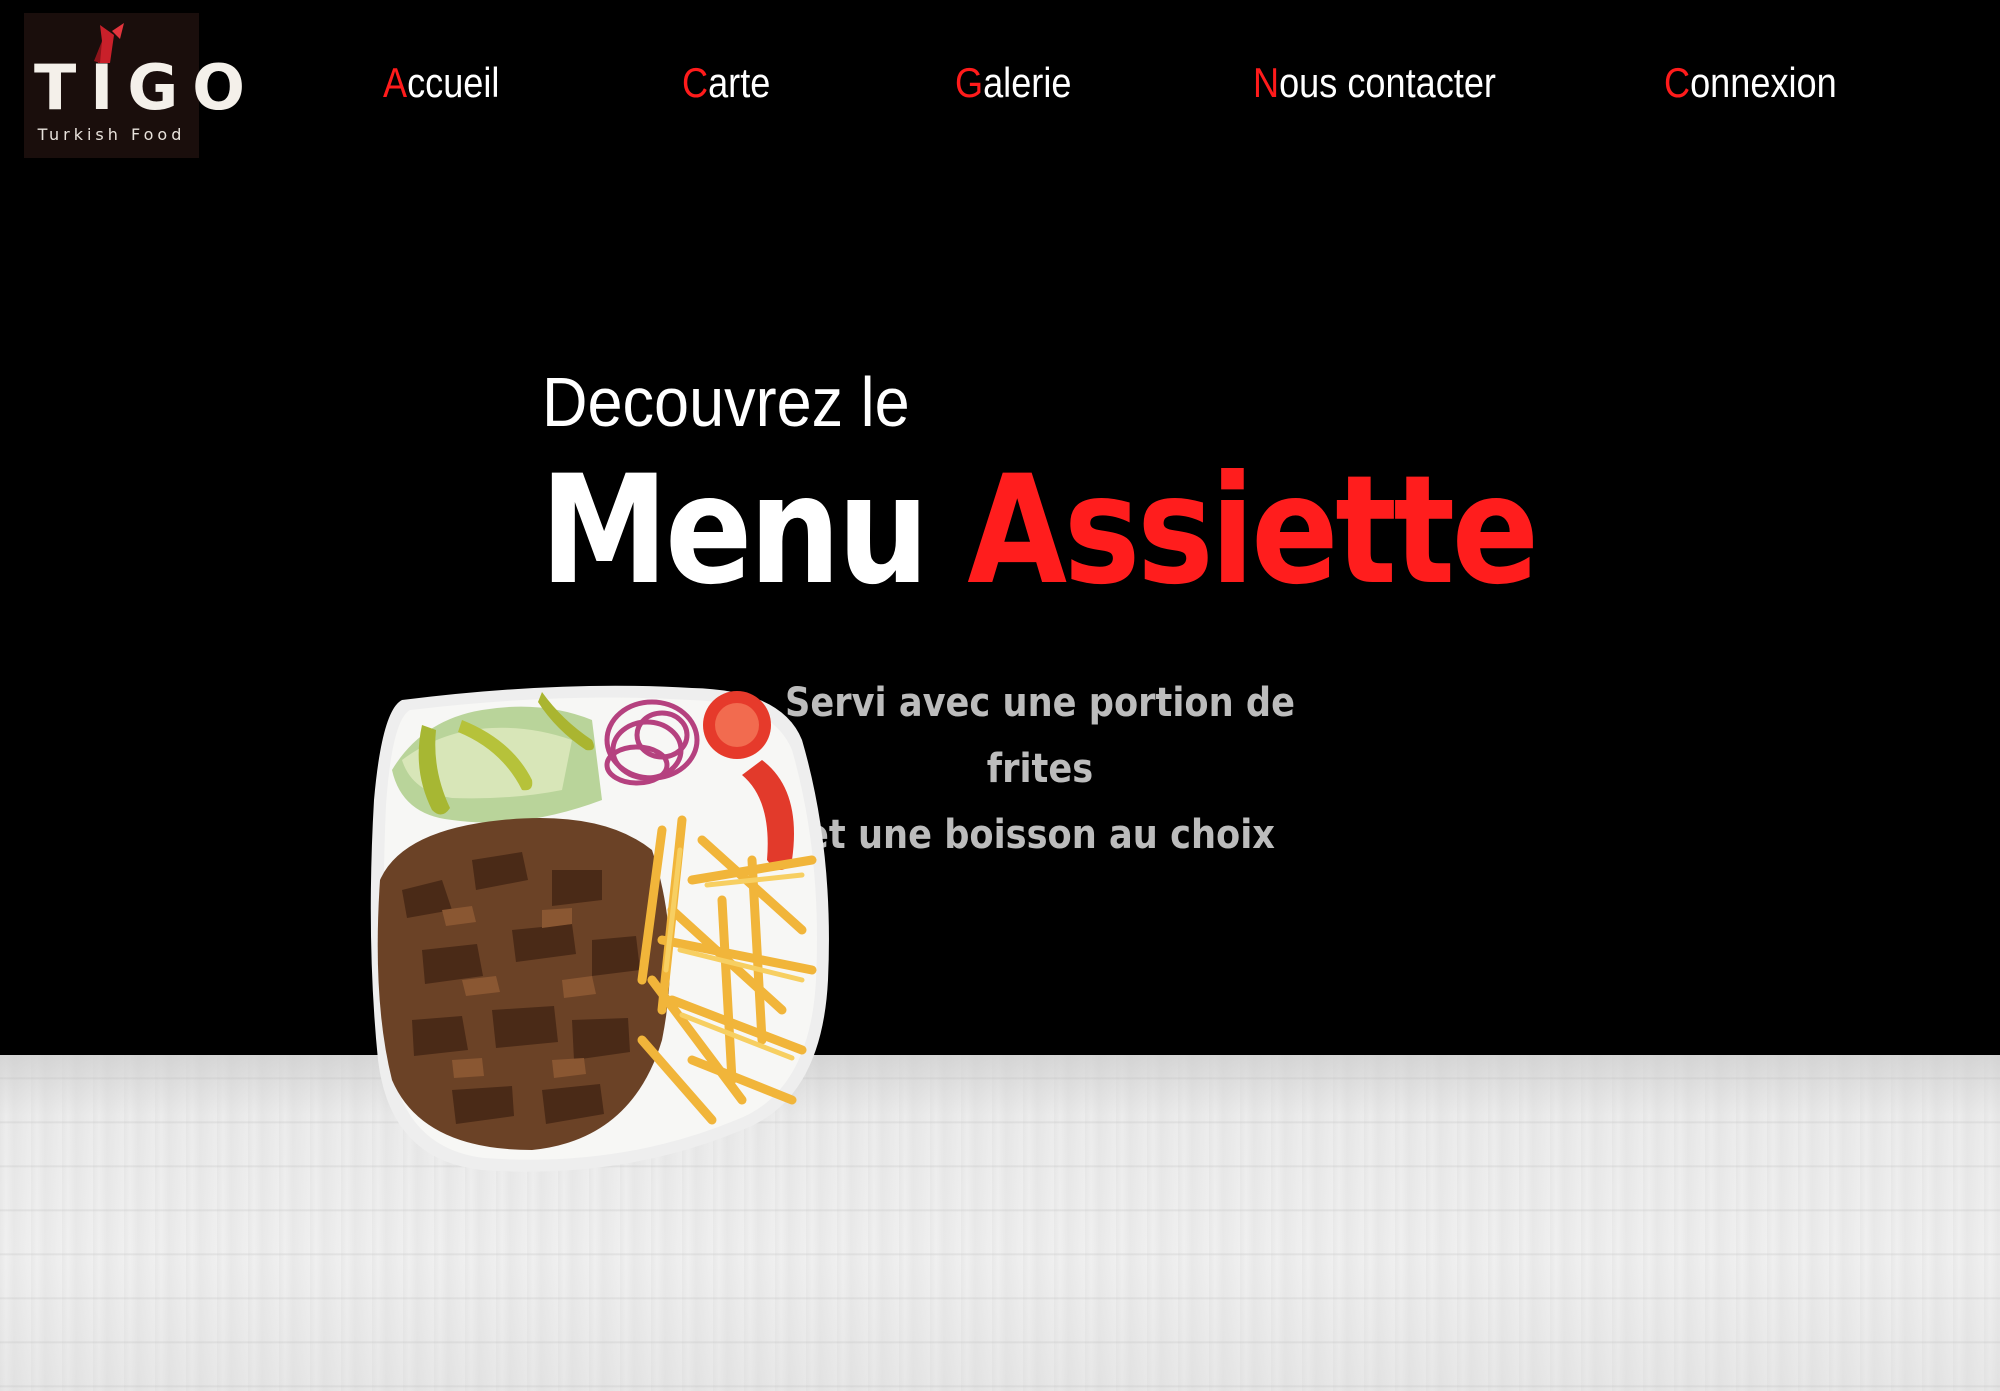  What do you see at coordinates (739, 82) in the screenshot?
I see `nav-item-label: arte` at bounding box center [739, 82].